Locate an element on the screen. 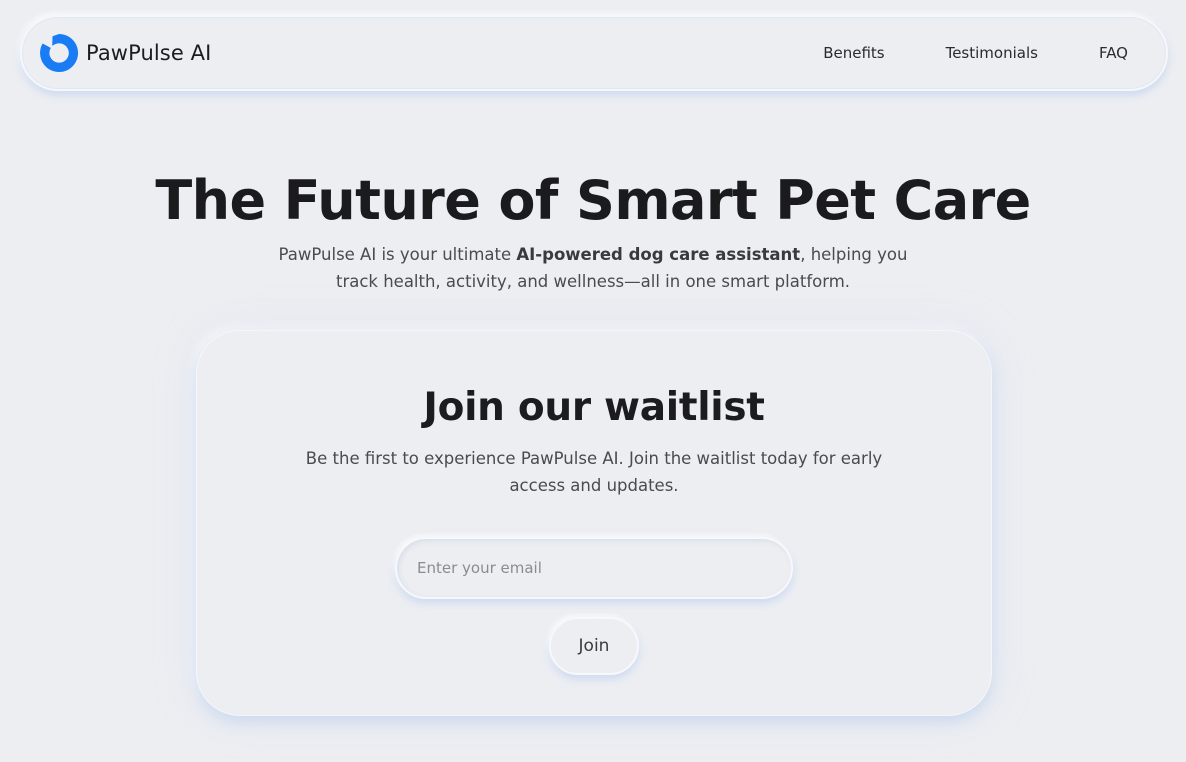 The width and height of the screenshot is (1186, 762). hero-title: The Future of Smart Pet Care is located at coordinates (593, 200).